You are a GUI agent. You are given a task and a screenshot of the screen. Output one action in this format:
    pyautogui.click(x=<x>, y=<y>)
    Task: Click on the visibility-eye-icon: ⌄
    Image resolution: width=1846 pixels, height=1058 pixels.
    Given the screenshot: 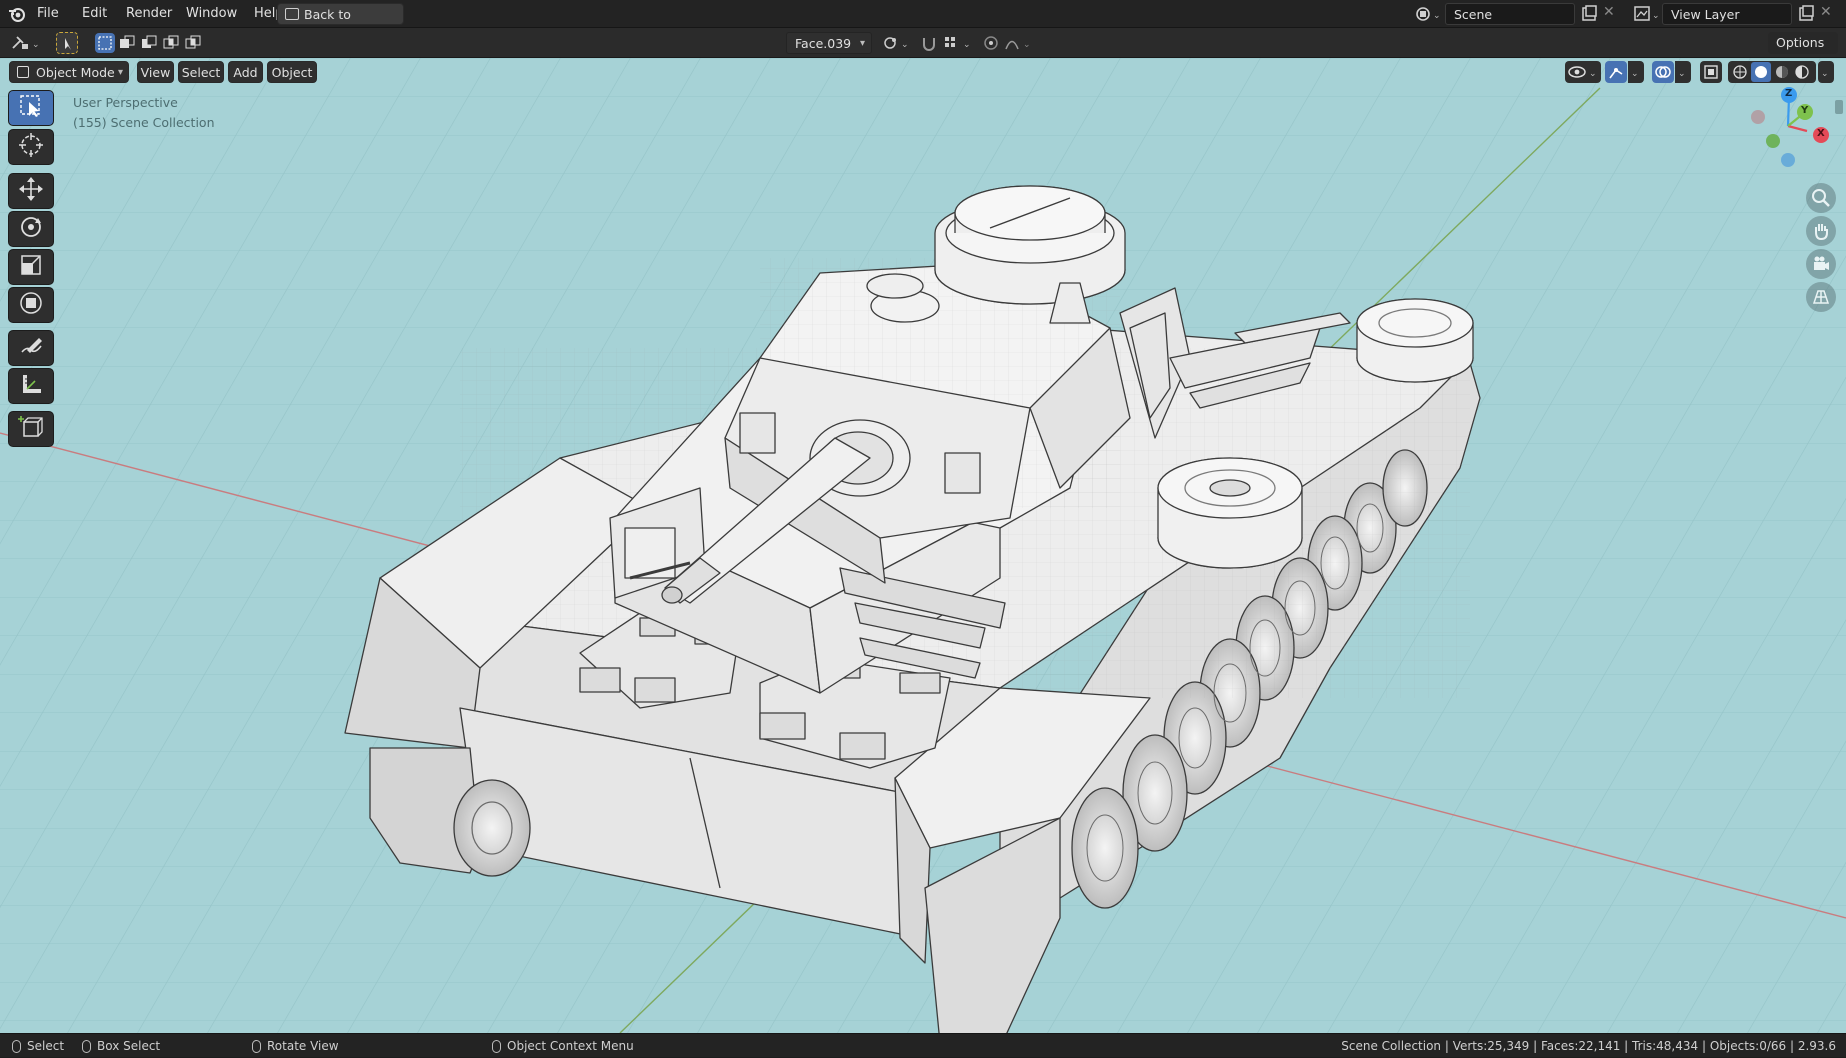 What is the action you would take?
    pyautogui.click(x=1583, y=72)
    